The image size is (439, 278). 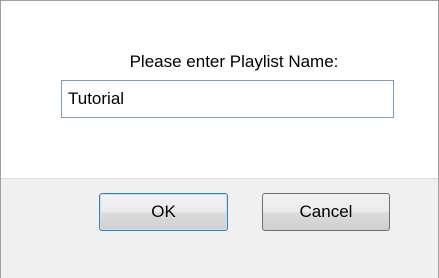 I want to click on cancel-button: Cancel, so click(x=326, y=212).